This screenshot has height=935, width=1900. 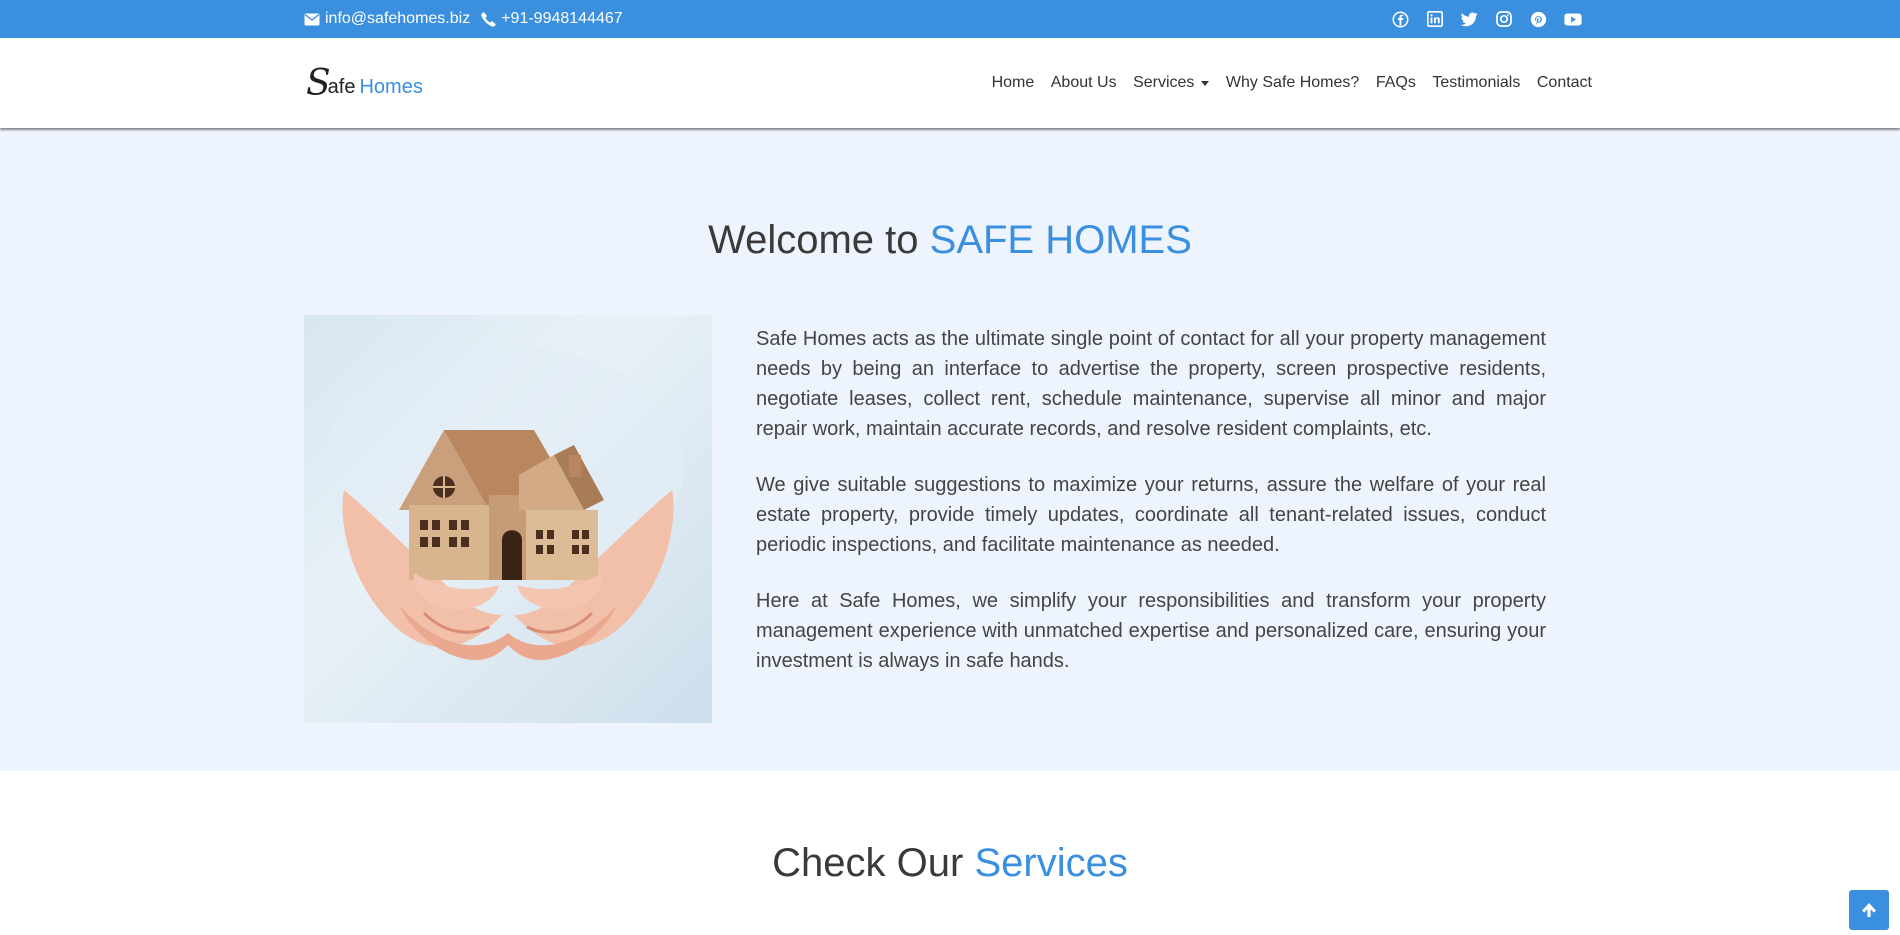 What do you see at coordinates (1292, 83) in the screenshot?
I see `nav-why-safe-homes: Why Safe Homes?` at bounding box center [1292, 83].